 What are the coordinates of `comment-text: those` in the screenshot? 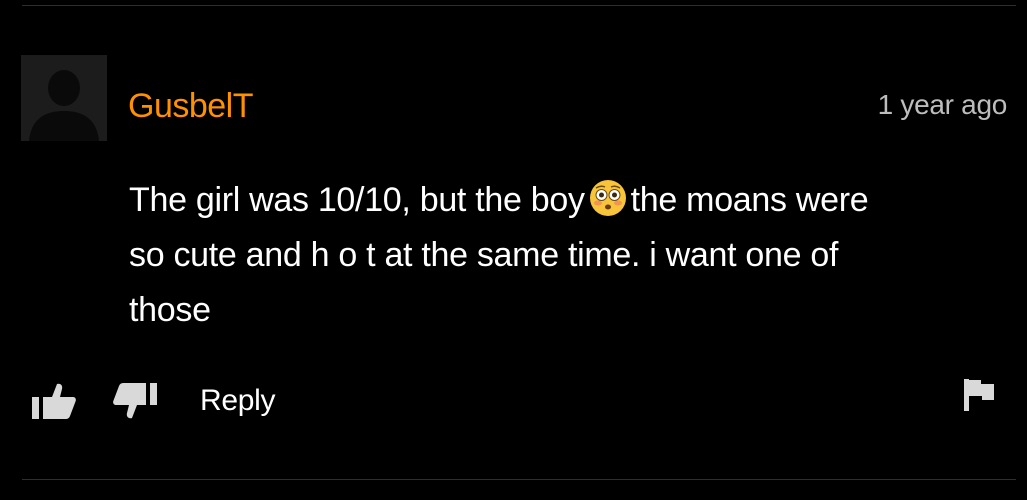 It's located at (170, 310).